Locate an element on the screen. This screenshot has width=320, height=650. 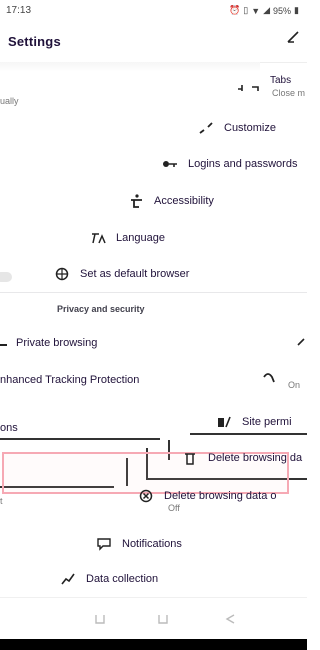
data-collection-item: Data collection is located at coordinates (108, 579).